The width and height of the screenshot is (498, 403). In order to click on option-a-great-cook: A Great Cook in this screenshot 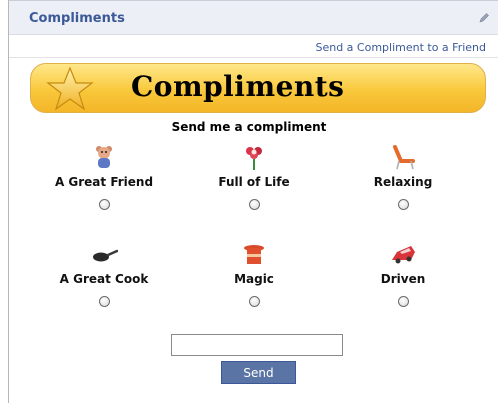, I will do `click(104, 273)`.